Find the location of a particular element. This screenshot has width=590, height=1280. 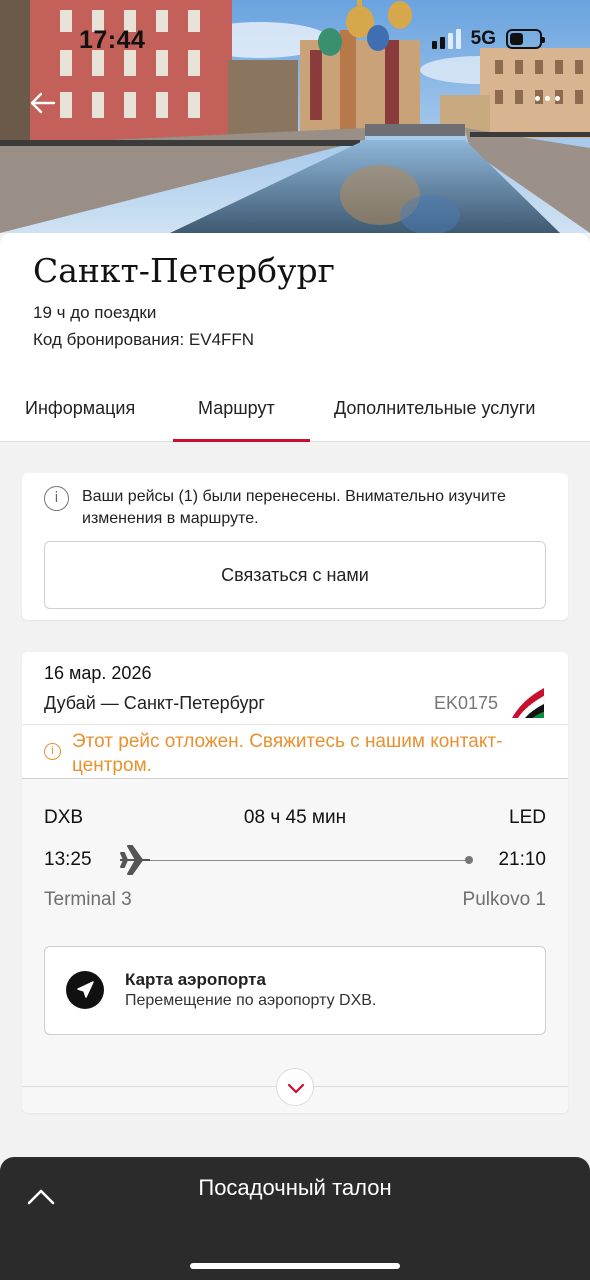

contact-us-button: Связаться с нами is located at coordinates (295, 575).